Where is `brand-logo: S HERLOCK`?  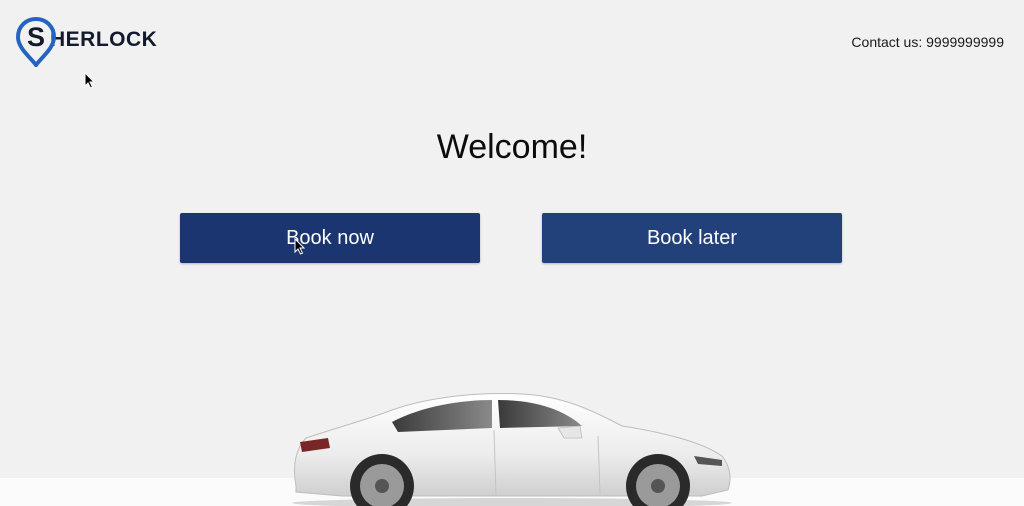
brand-logo: S HERLOCK is located at coordinates (86, 42).